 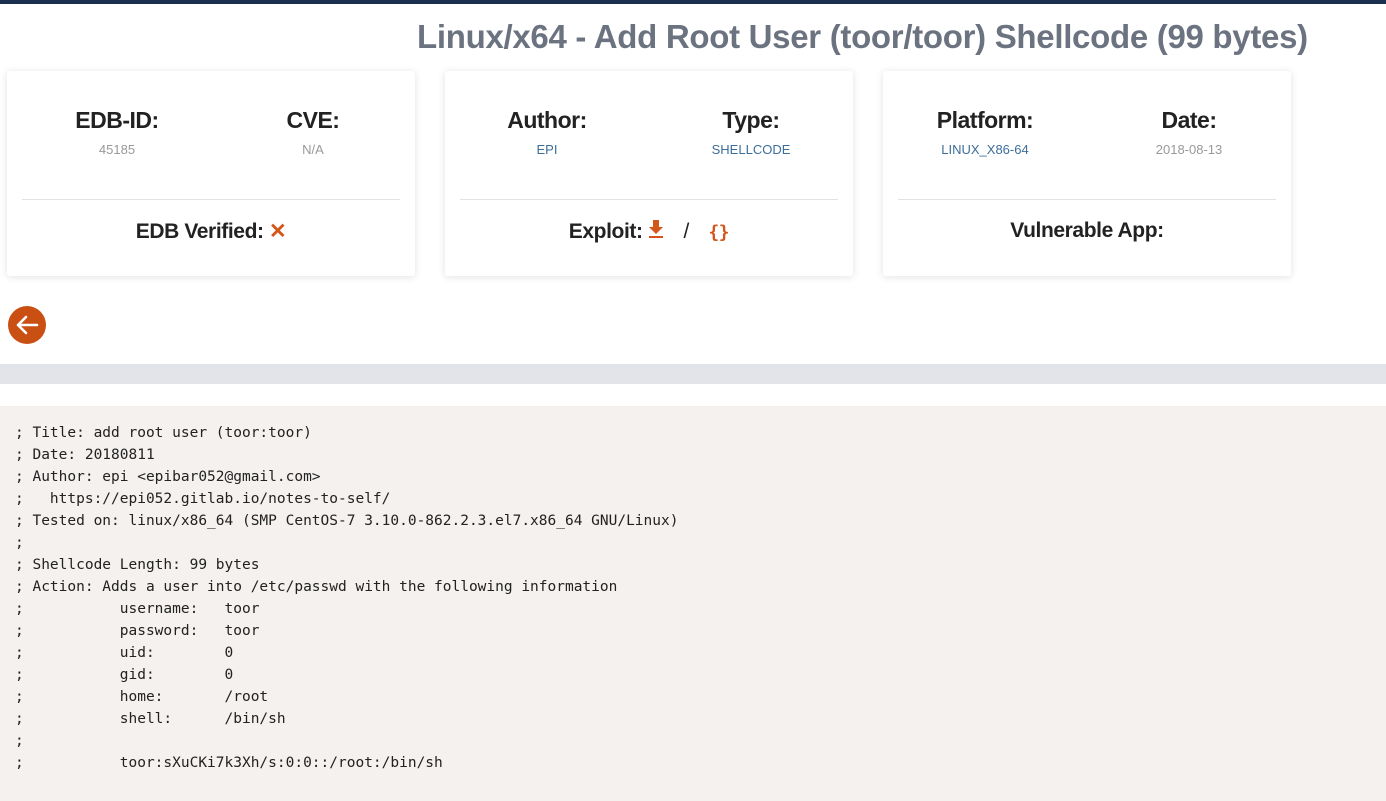 What do you see at coordinates (547, 149) in the screenshot?
I see `author-link: EPI` at bounding box center [547, 149].